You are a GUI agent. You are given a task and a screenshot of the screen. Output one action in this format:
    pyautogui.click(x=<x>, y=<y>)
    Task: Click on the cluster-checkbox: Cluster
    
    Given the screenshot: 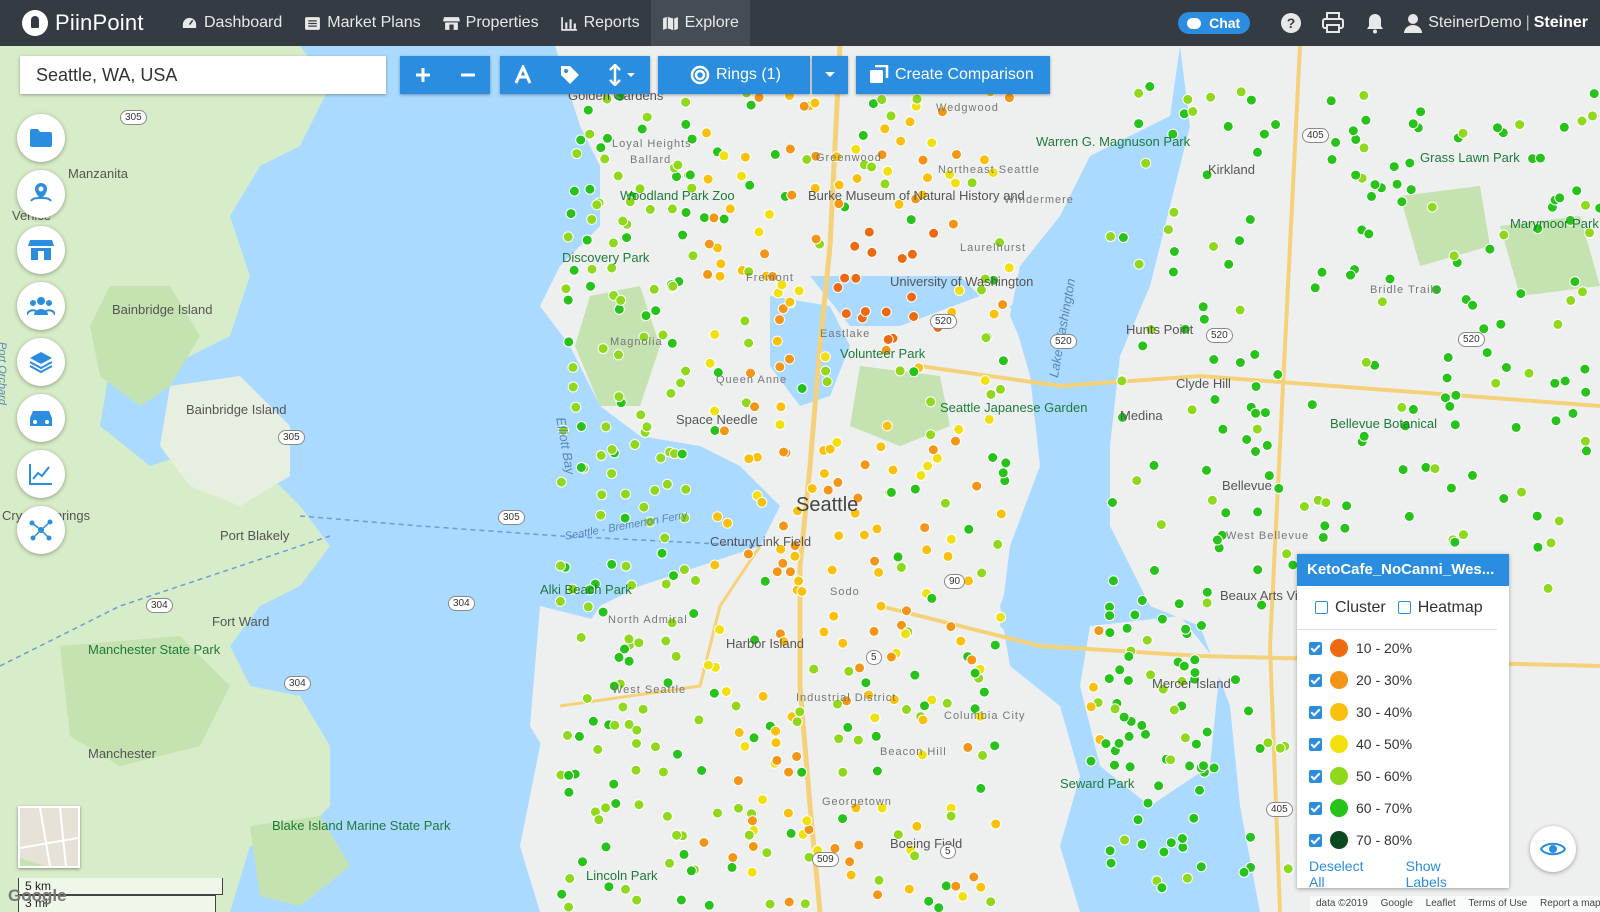 What is the action you would take?
    pyautogui.click(x=1350, y=608)
    